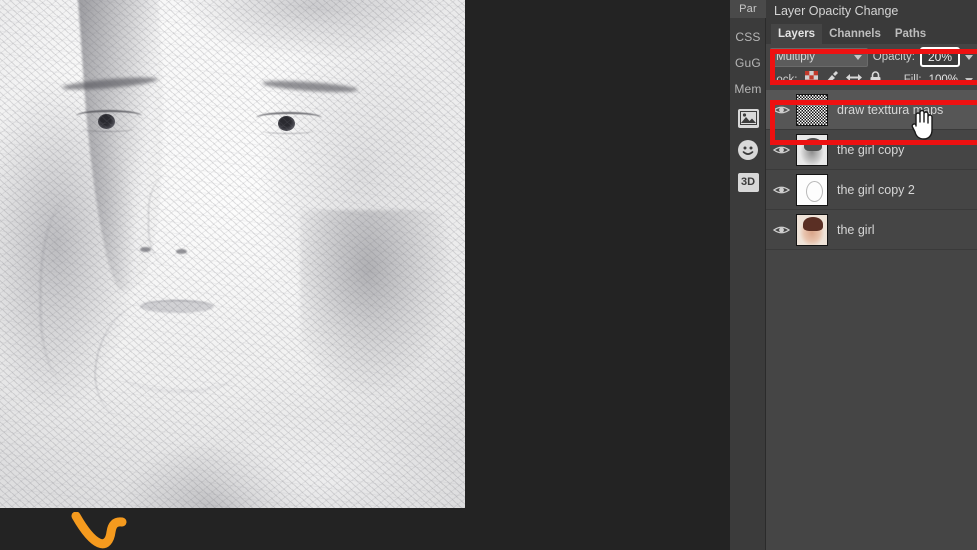 The width and height of the screenshot is (977, 550). What do you see at coordinates (871, 110) in the screenshot?
I see `table-row: draw texttura maps` at bounding box center [871, 110].